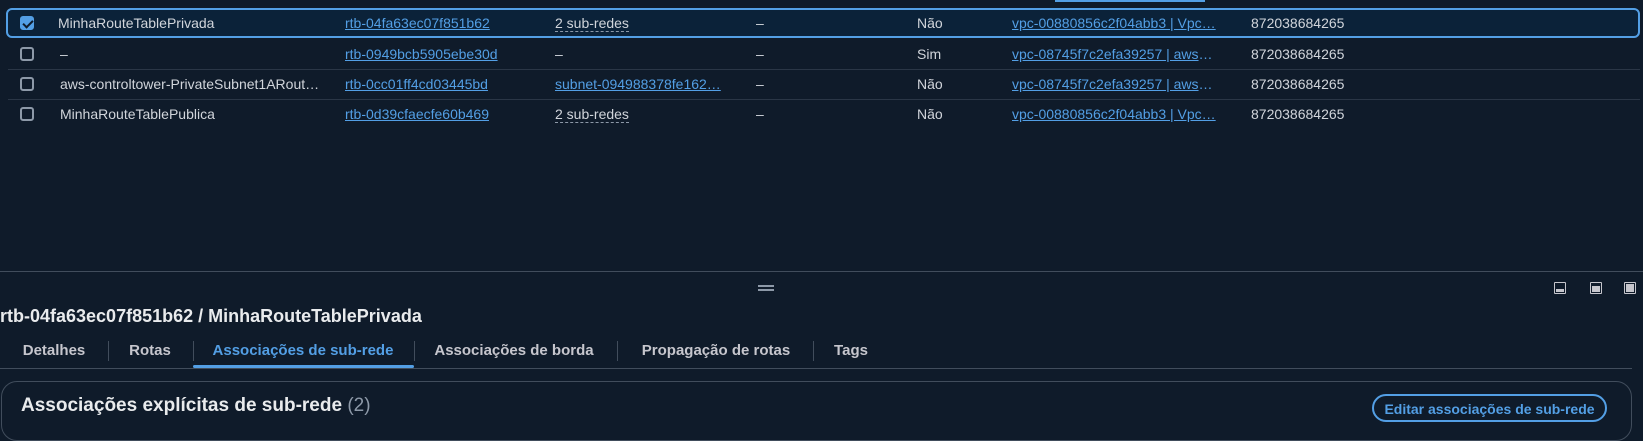 This screenshot has height=441, width=1643. What do you see at coordinates (136, 23) in the screenshot?
I see `cell-name: MinhaRouteTablePrivada` at bounding box center [136, 23].